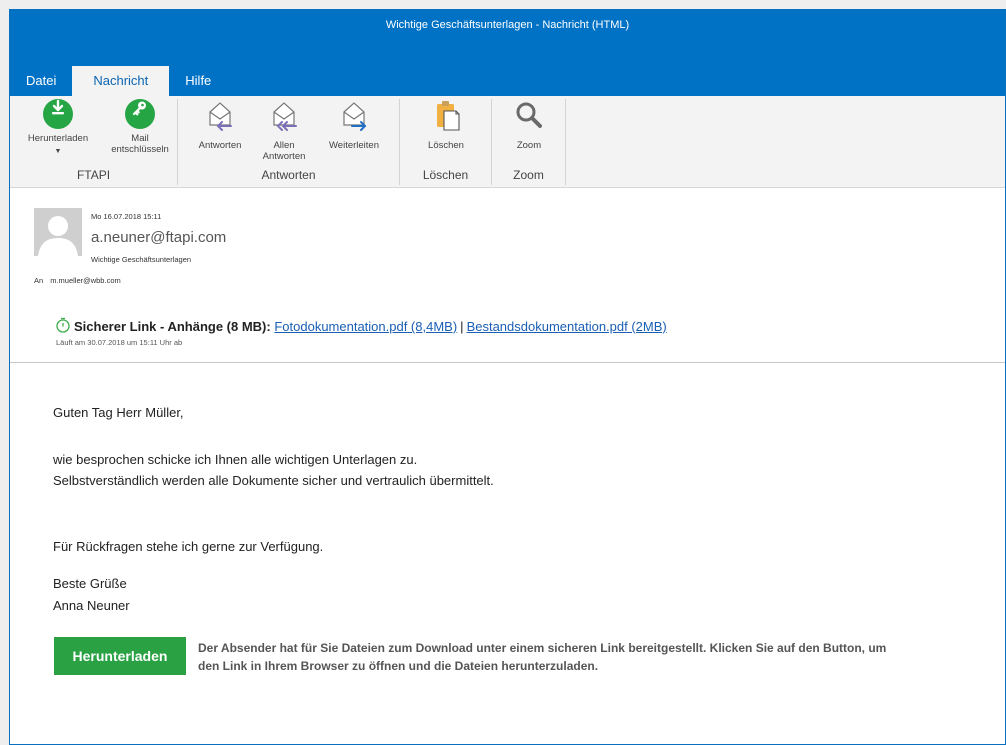 The image size is (1006, 745). I want to click on ribbon-group-ftapi: Herunterladen ▼ Mail entschlüsseln FTAPI, so click(94, 142).